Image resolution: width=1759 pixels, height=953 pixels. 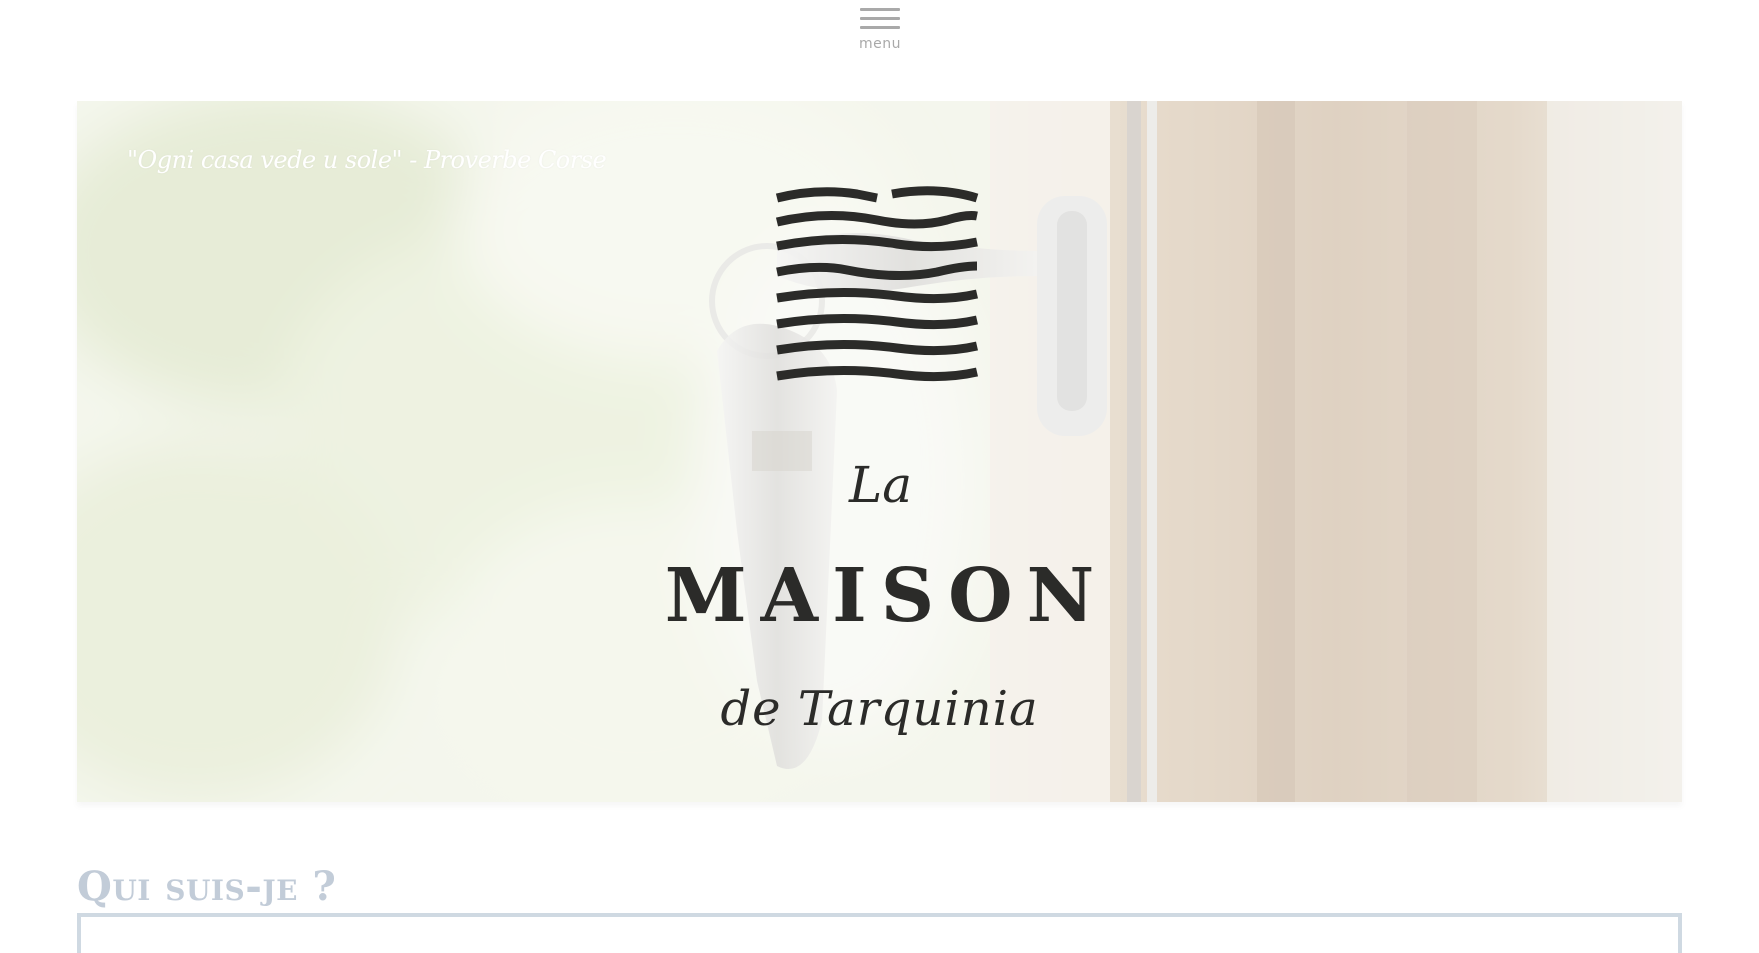 What do you see at coordinates (880, 485) in the screenshot?
I see `logo-text-la: La` at bounding box center [880, 485].